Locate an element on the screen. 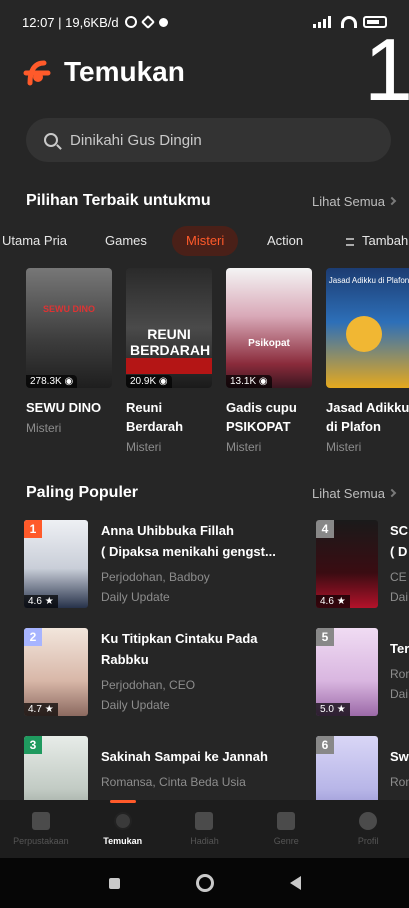 The image size is (409, 908). wifi-icon is located at coordinates (349, 22).